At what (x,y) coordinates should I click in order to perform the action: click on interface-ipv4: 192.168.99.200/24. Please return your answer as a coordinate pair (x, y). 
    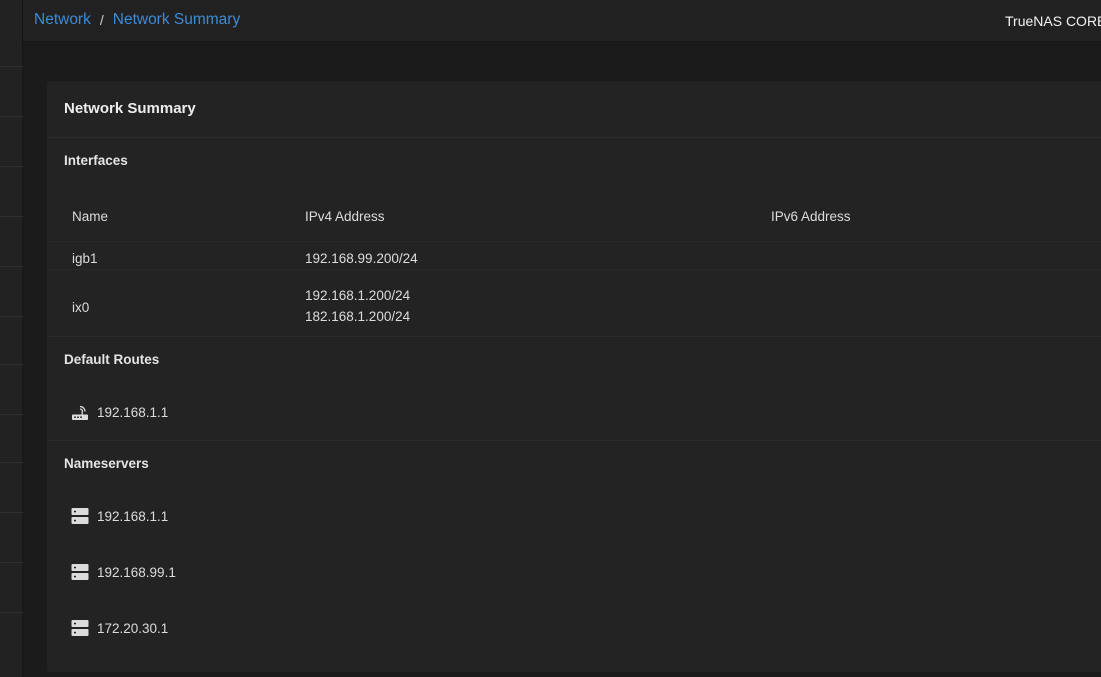
    Looking at the image, I should click on (361, 258).